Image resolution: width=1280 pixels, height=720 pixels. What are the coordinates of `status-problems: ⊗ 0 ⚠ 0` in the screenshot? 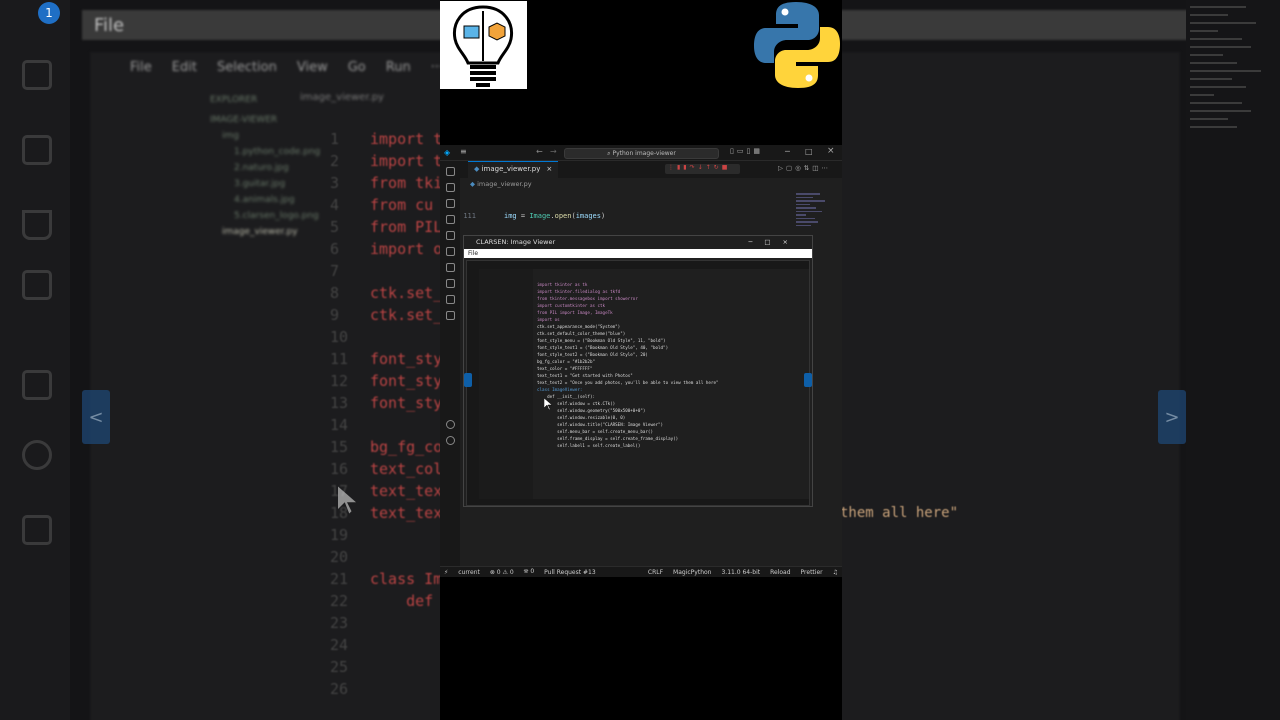 It's located at (502, 572).